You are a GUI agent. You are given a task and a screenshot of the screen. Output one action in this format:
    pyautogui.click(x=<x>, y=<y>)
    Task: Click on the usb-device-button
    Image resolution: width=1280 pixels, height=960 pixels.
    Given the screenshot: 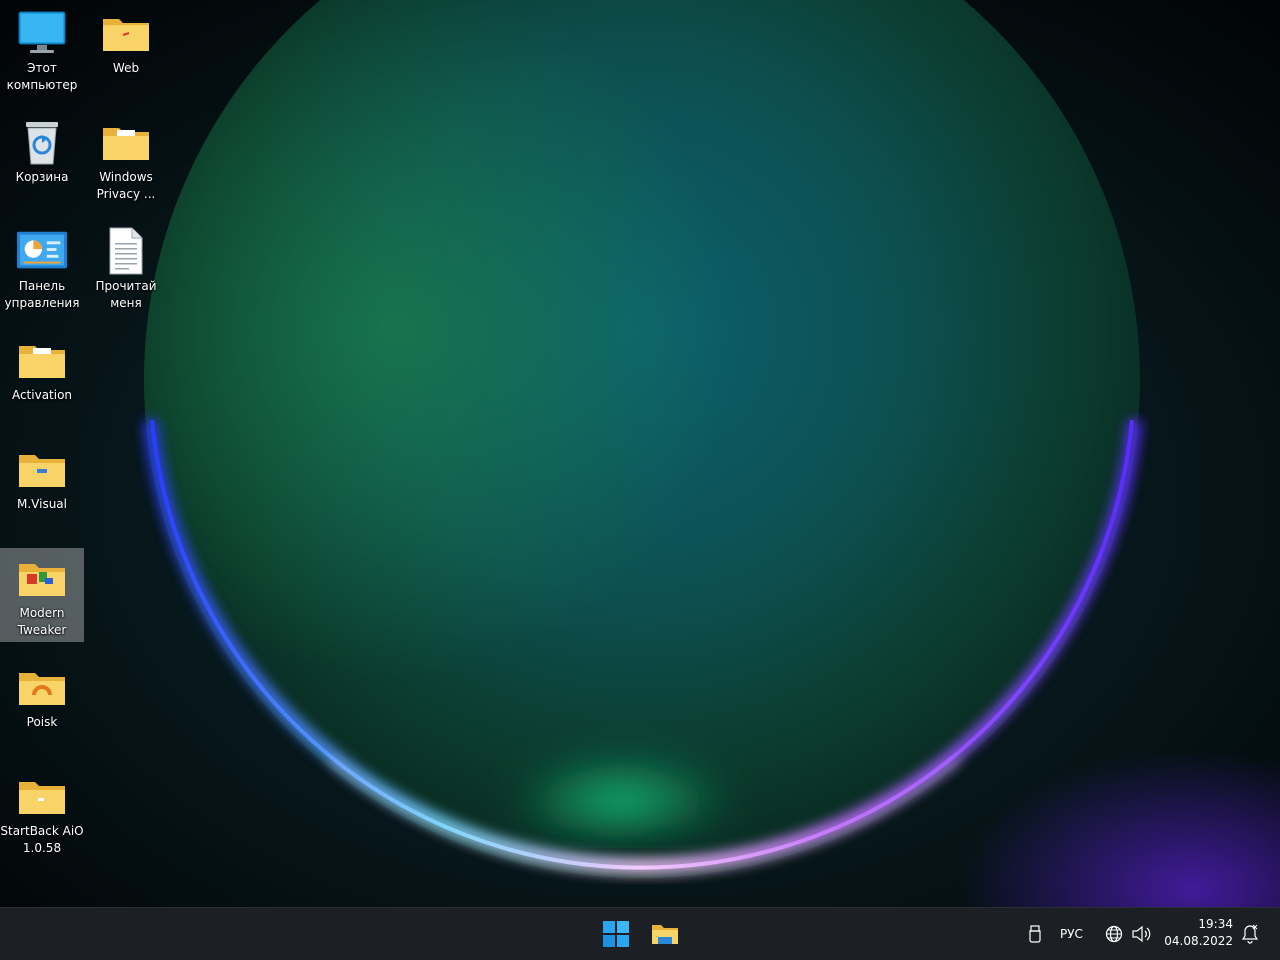 What is the action you would take?
    pyautogui.click(x=1035, y=934)
    